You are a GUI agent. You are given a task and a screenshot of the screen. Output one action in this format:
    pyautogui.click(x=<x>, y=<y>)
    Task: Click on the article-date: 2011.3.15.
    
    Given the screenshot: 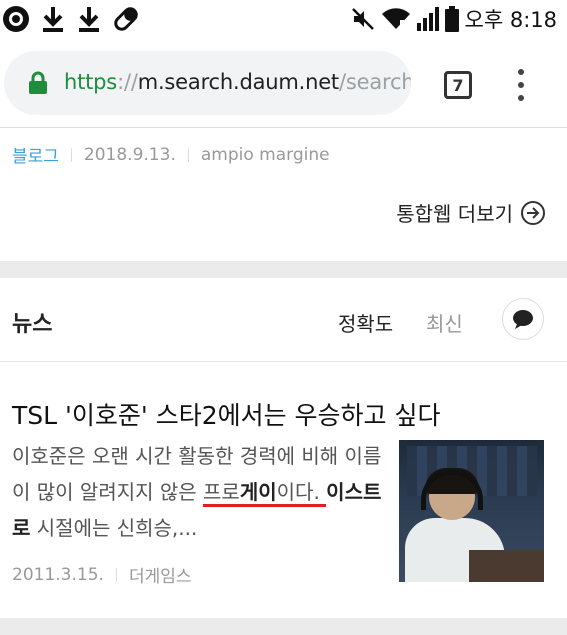 What is the action you would take?
    pyautogui.click(x=58, y=574)
    